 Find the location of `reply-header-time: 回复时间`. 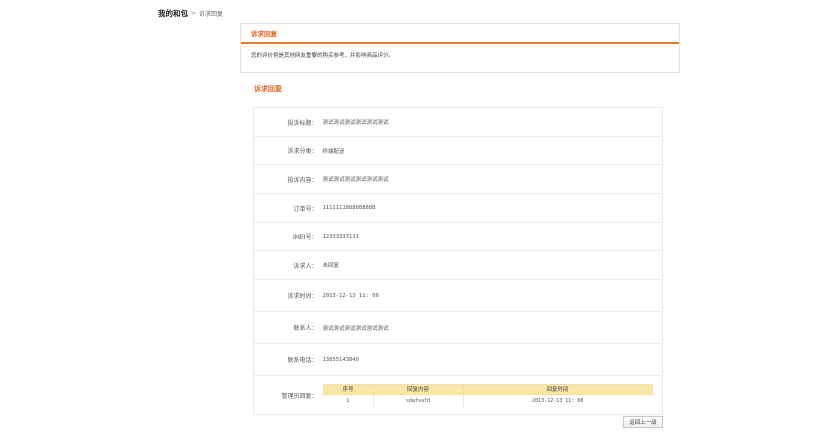

reply-header-time: 回复时间 is located at coordinates (557, 389).